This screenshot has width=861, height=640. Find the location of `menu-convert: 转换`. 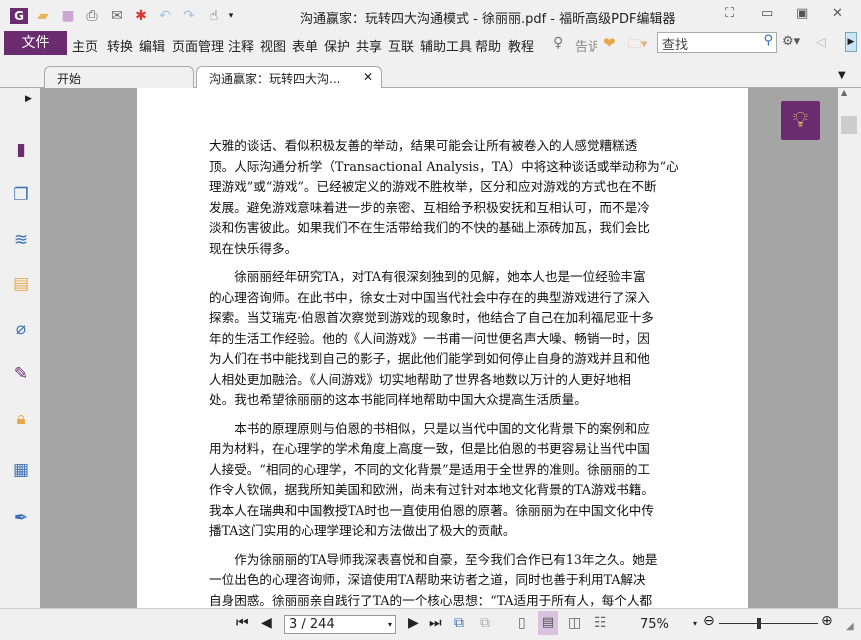

menu-convert: 转换 is located at coordinates (120, 45).